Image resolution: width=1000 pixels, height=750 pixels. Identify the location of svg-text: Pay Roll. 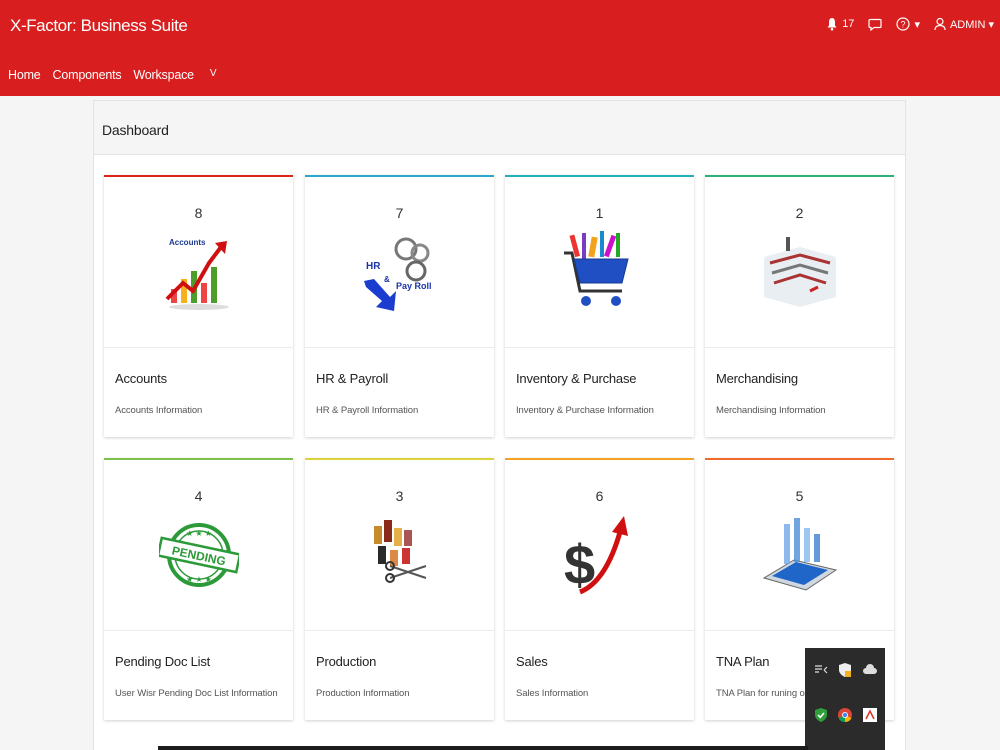
(414, 286).